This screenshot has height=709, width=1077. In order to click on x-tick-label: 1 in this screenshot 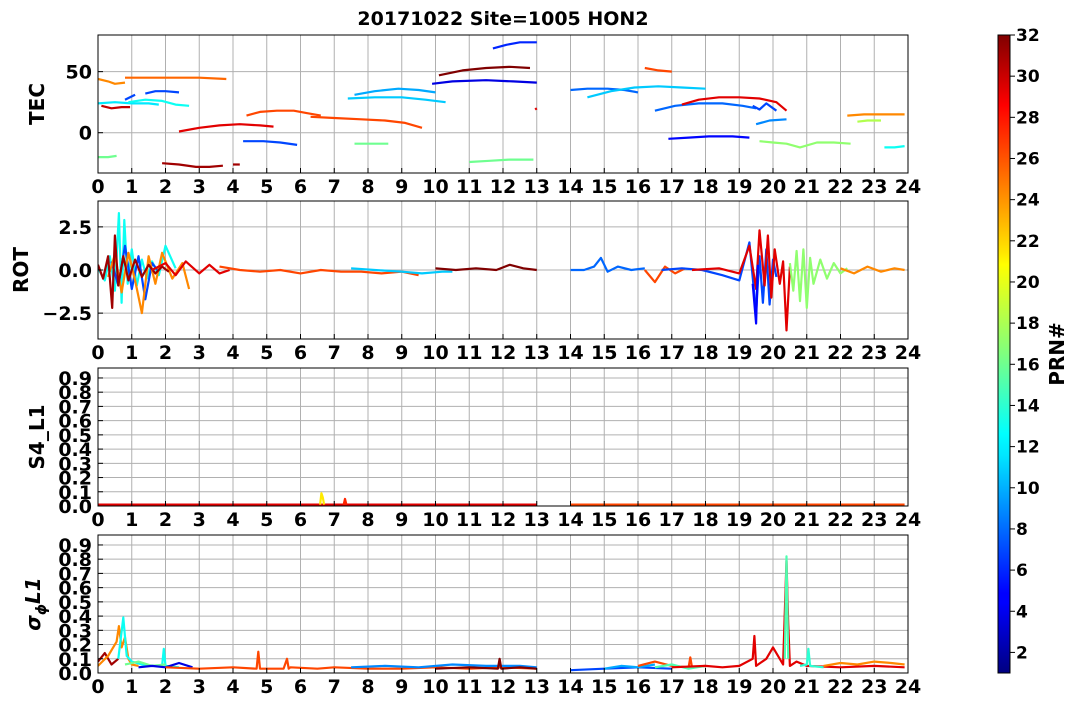, I will do `click(131, 520)`.